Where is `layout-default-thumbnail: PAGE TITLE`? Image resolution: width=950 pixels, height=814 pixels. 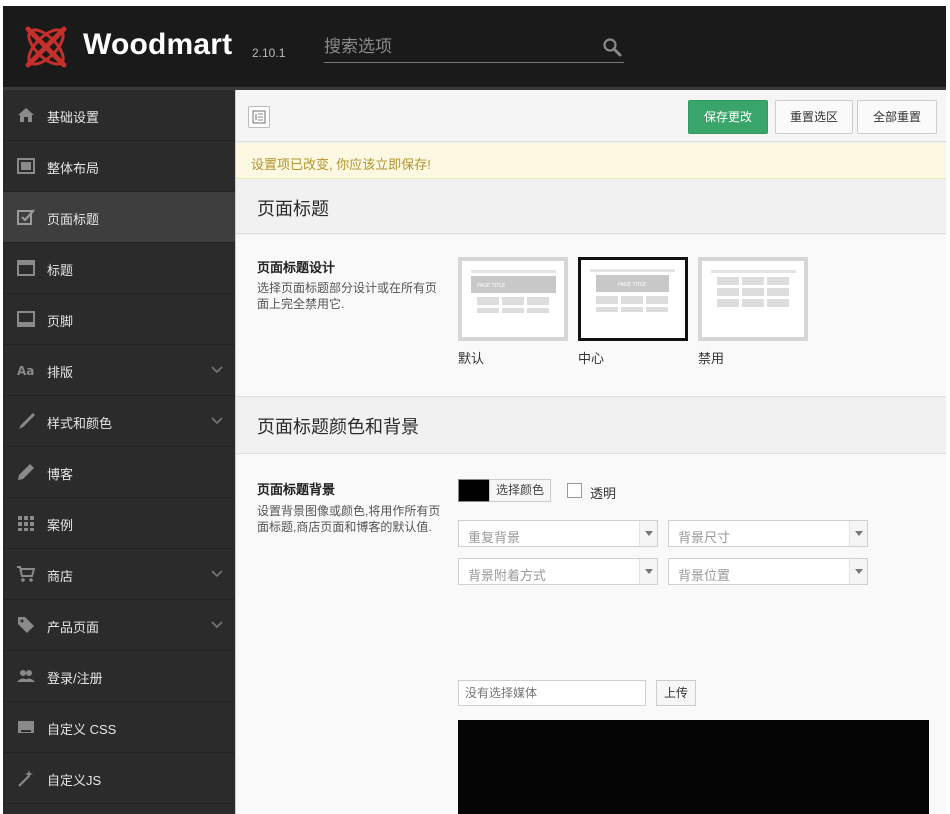
layout-default-thumbnail: PAGE TITLE is located at coordinates (513, 291).